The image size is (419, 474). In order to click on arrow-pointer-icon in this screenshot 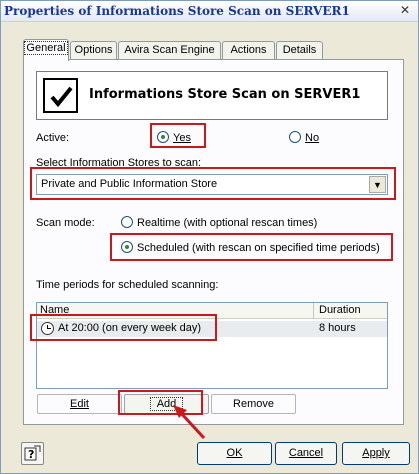, I will do `click(189, 422)`.